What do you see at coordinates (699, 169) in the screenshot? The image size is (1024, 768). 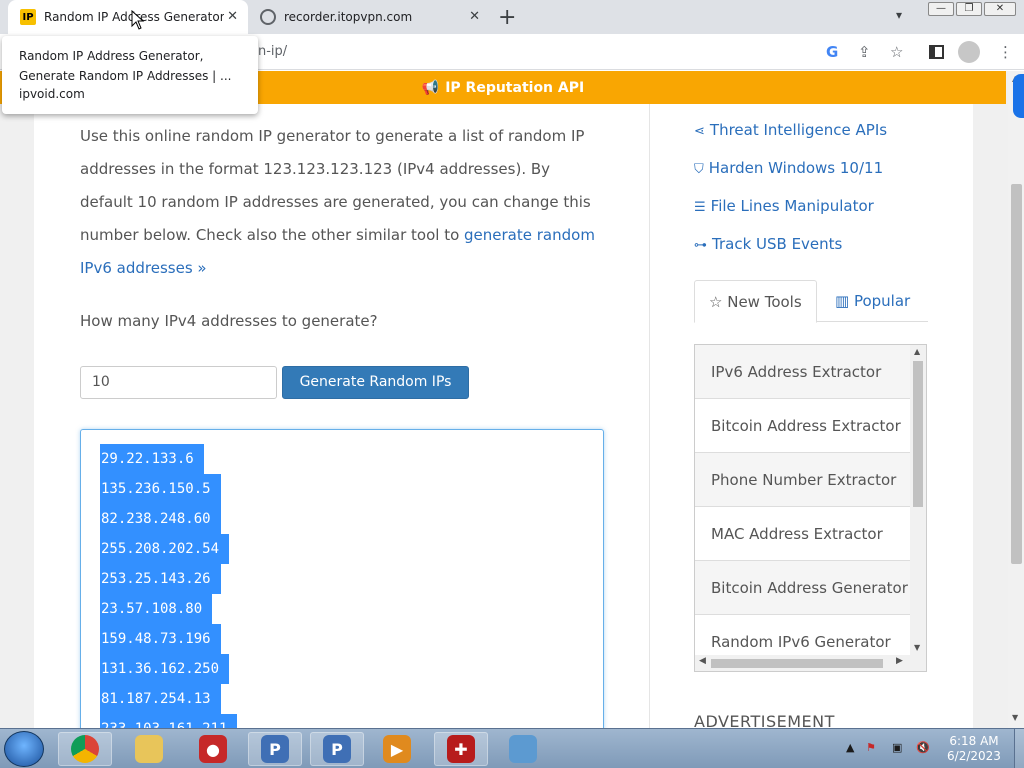 I see `shield-icon: ⛉` at bounding box center [699, 169].